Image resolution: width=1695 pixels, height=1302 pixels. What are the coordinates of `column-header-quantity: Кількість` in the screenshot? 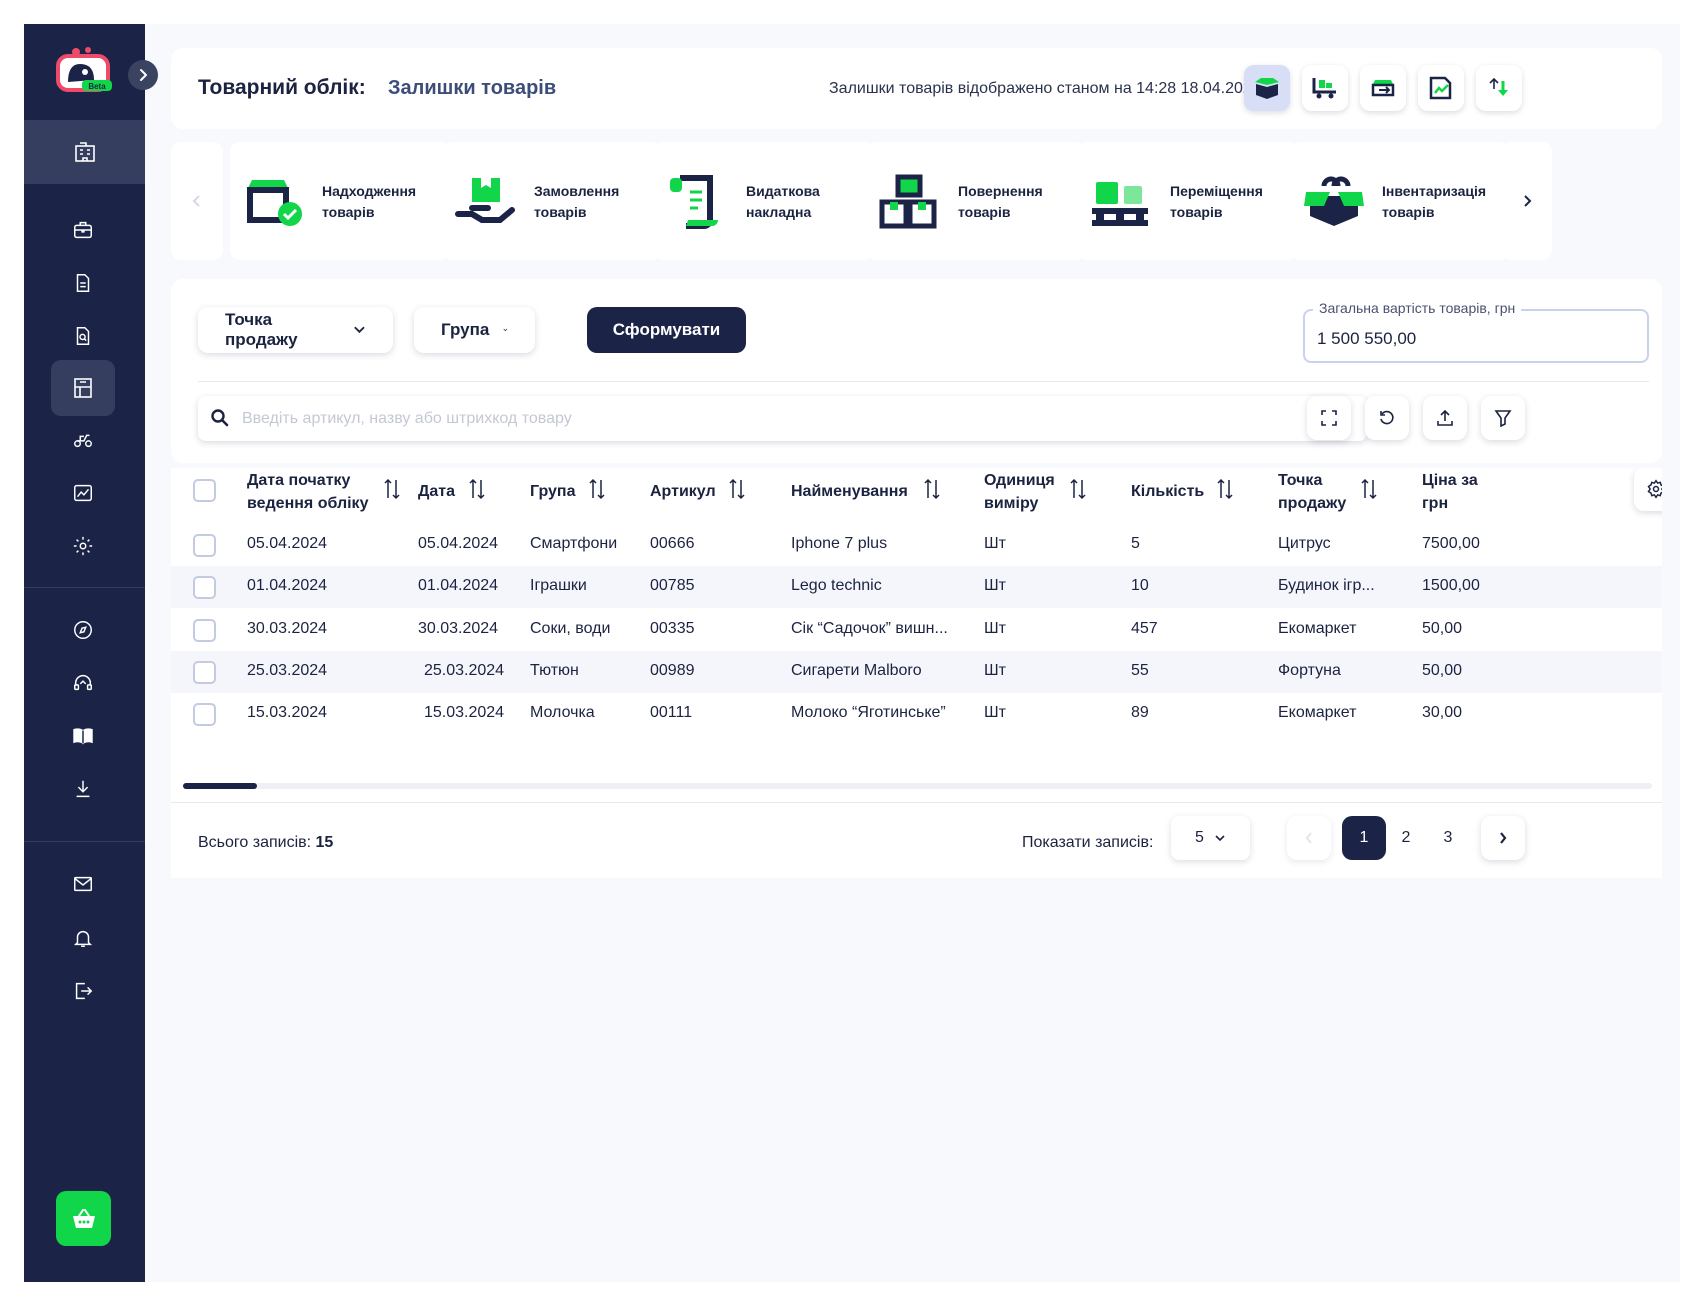 It's located at (1167, 491).